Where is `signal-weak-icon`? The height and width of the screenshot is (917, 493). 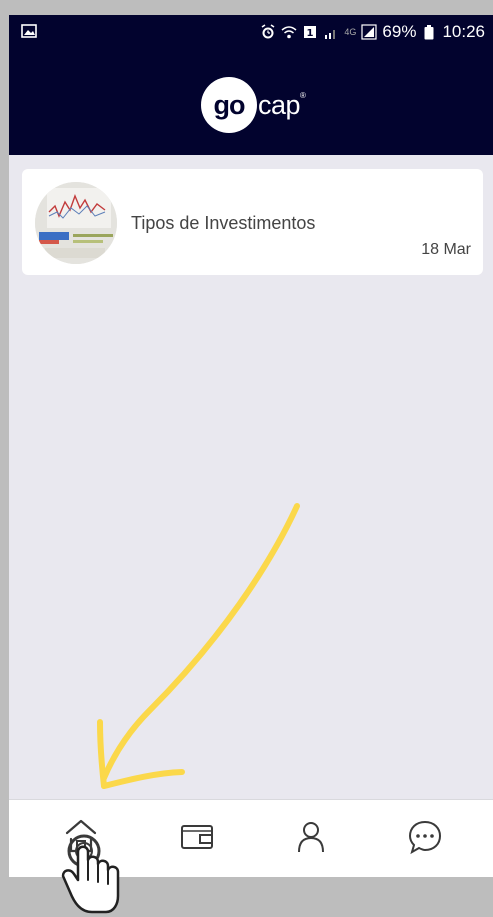
signal-weak-icon is located at coordinates (330, 34).